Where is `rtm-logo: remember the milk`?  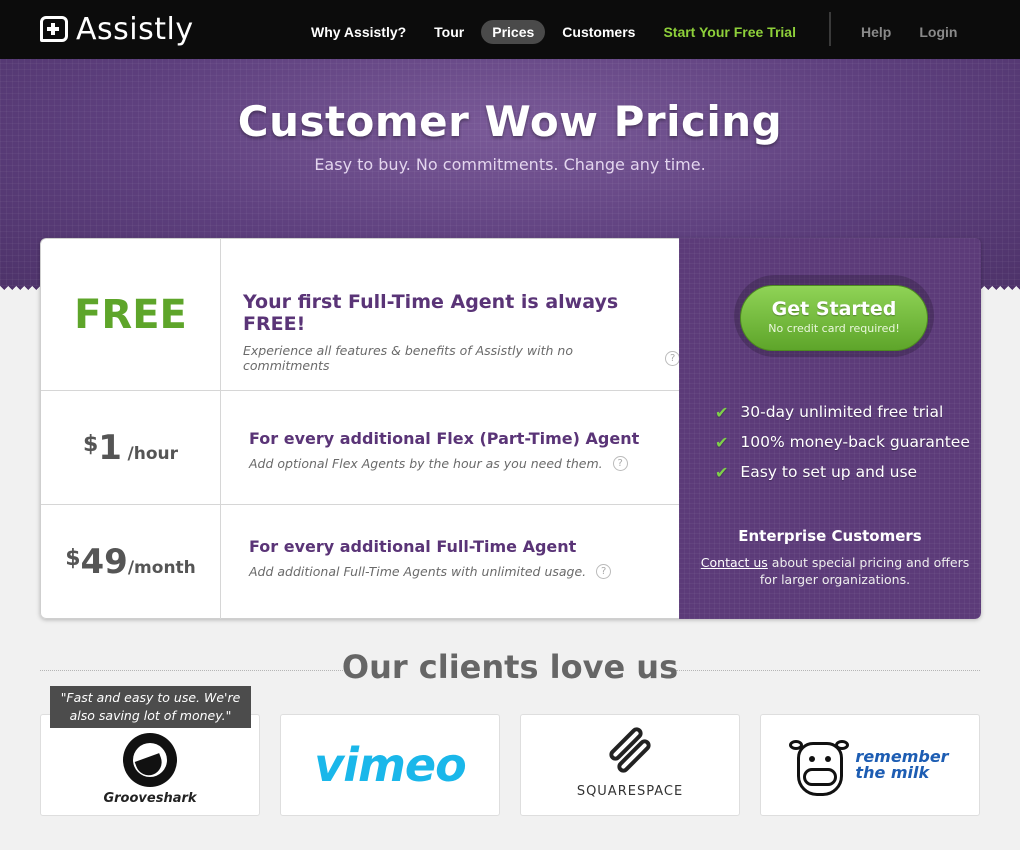
rtm-logo: remember the milk is located at coordinates (869, 765).